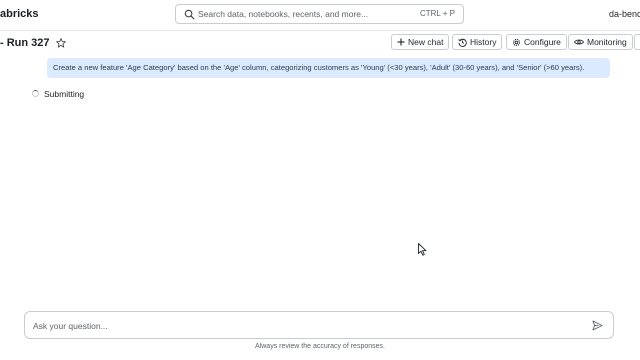 The width and height of the screenshot is (640, 360). What do you see at coordinates (637, 42) in the screenshot?
I see `overflow-button` at bounding box center [637, 42].